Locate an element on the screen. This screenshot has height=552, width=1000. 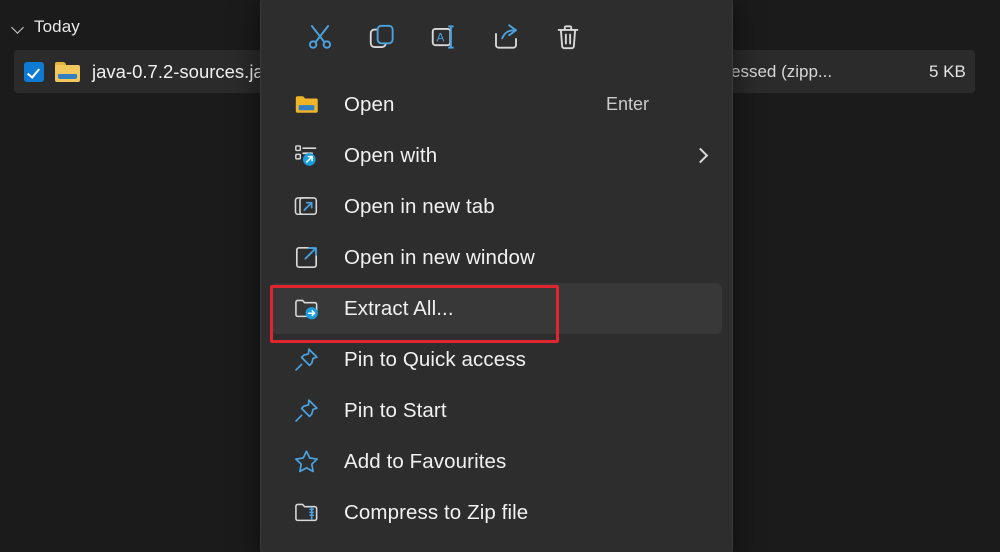
menu-item-open-in-new-window: Open in new window is located at coordinates (496, 257).